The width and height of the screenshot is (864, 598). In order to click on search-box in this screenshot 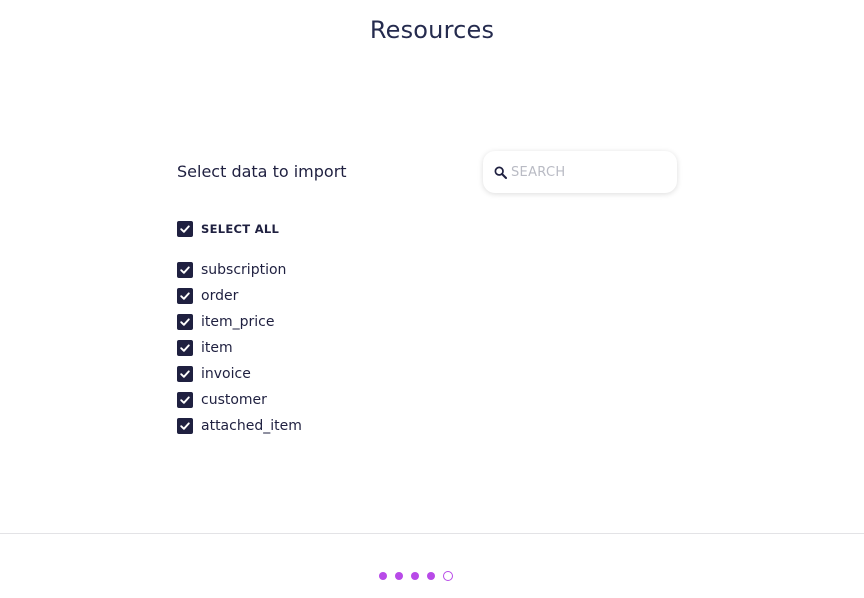, I will do `click(580, 172)`.